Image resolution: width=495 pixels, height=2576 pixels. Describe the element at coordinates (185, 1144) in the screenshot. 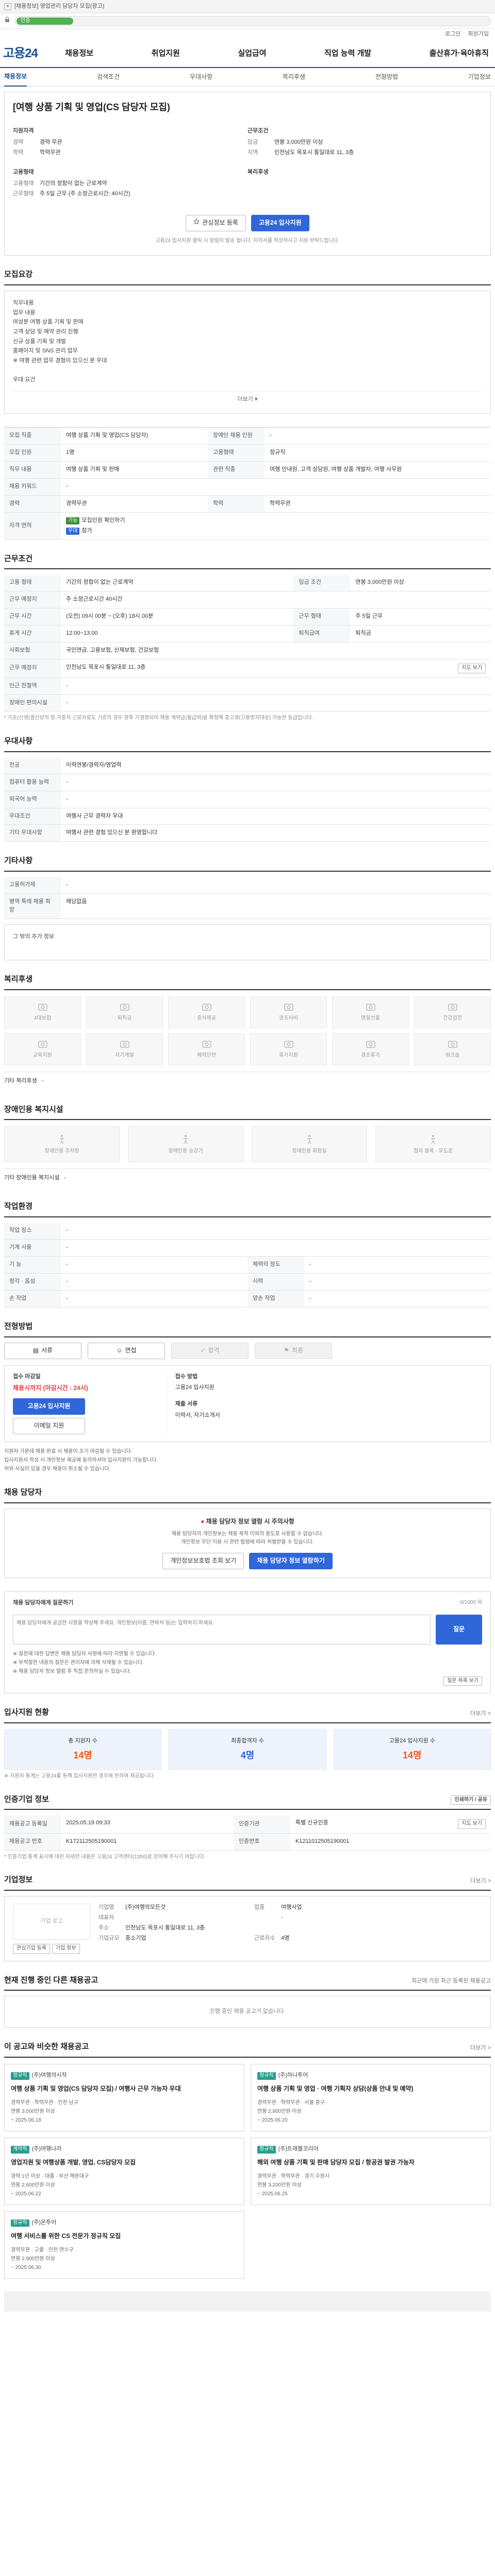

I see `facility-item: 장애인용 승강기` at that location.